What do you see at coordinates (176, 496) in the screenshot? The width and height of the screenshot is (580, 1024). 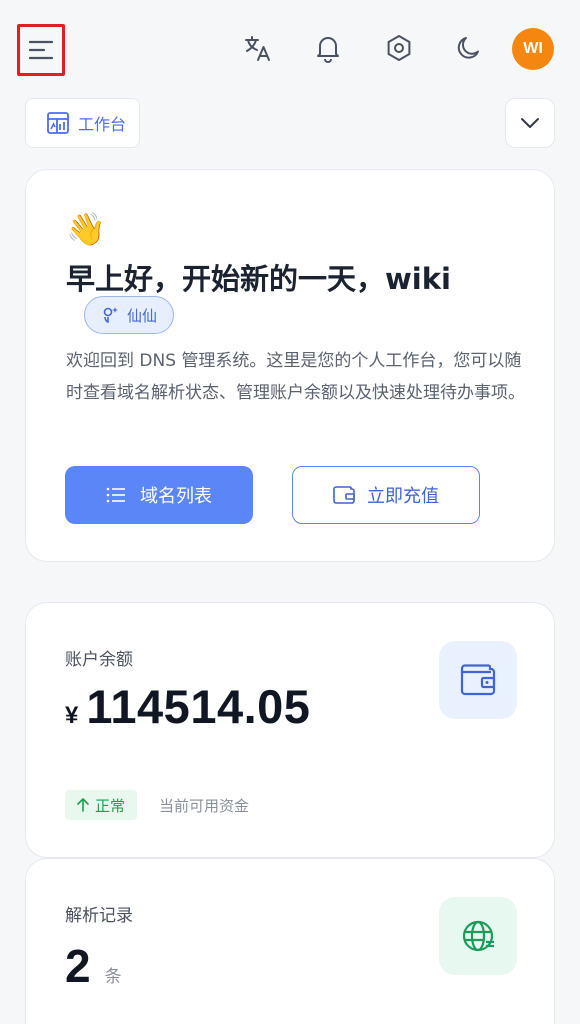 I see `domain-list-label: 域名列表` at bounding box center [176, 496].